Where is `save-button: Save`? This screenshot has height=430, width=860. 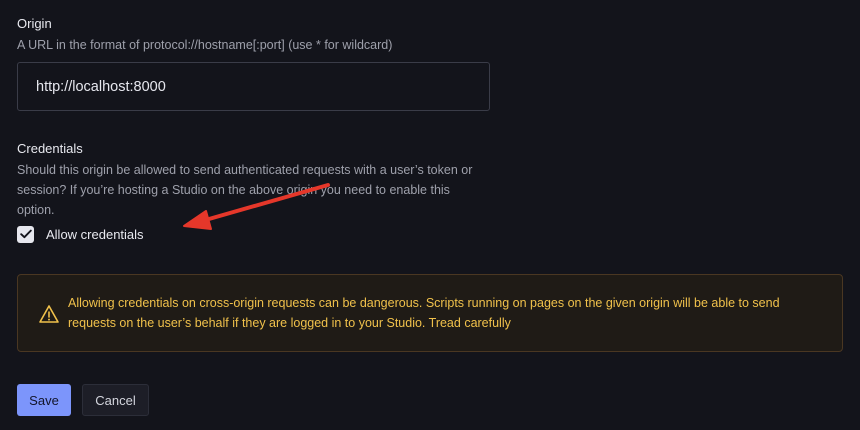
save-button: Save is located at coordinates (44, 400).